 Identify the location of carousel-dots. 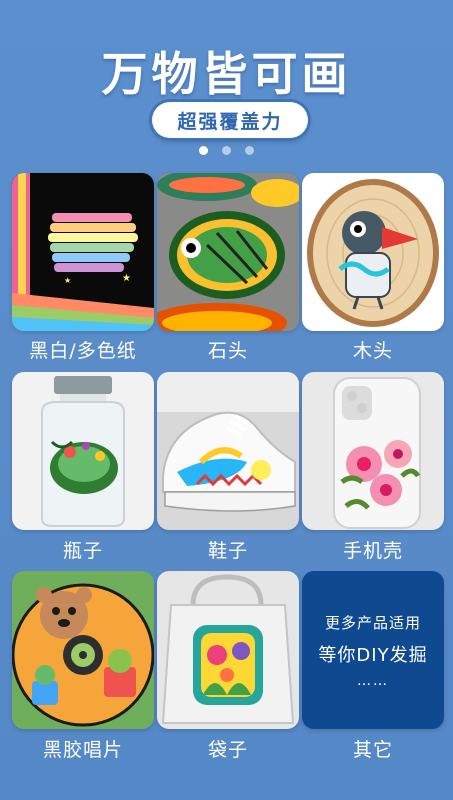
(226, 150).